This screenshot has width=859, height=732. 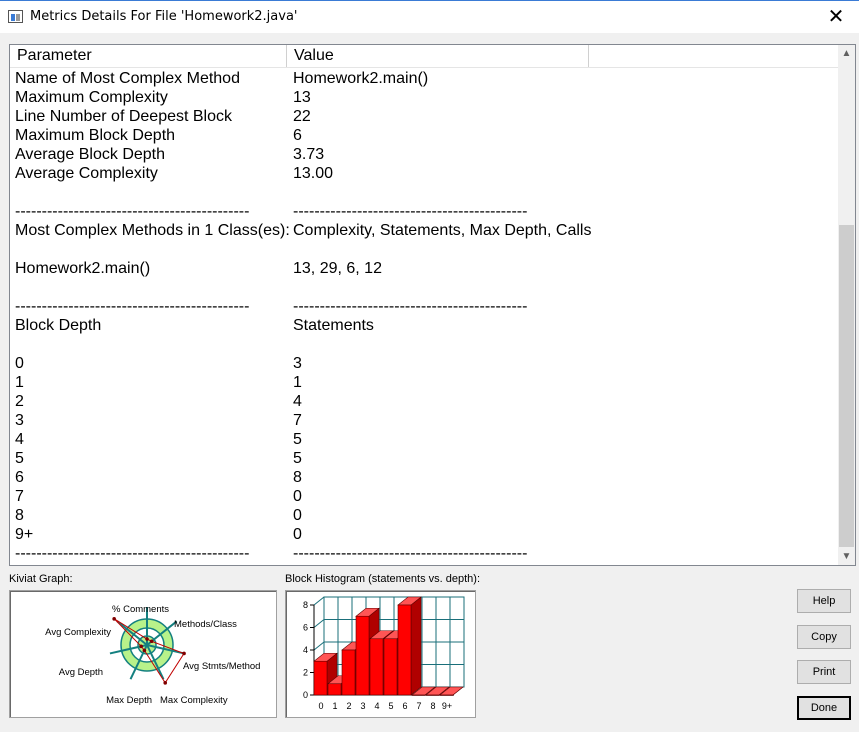 What do you see at coordinates (19, 458) in the screenshot?
I see `parameter-cell: 5` at bounding box center [19, 458].